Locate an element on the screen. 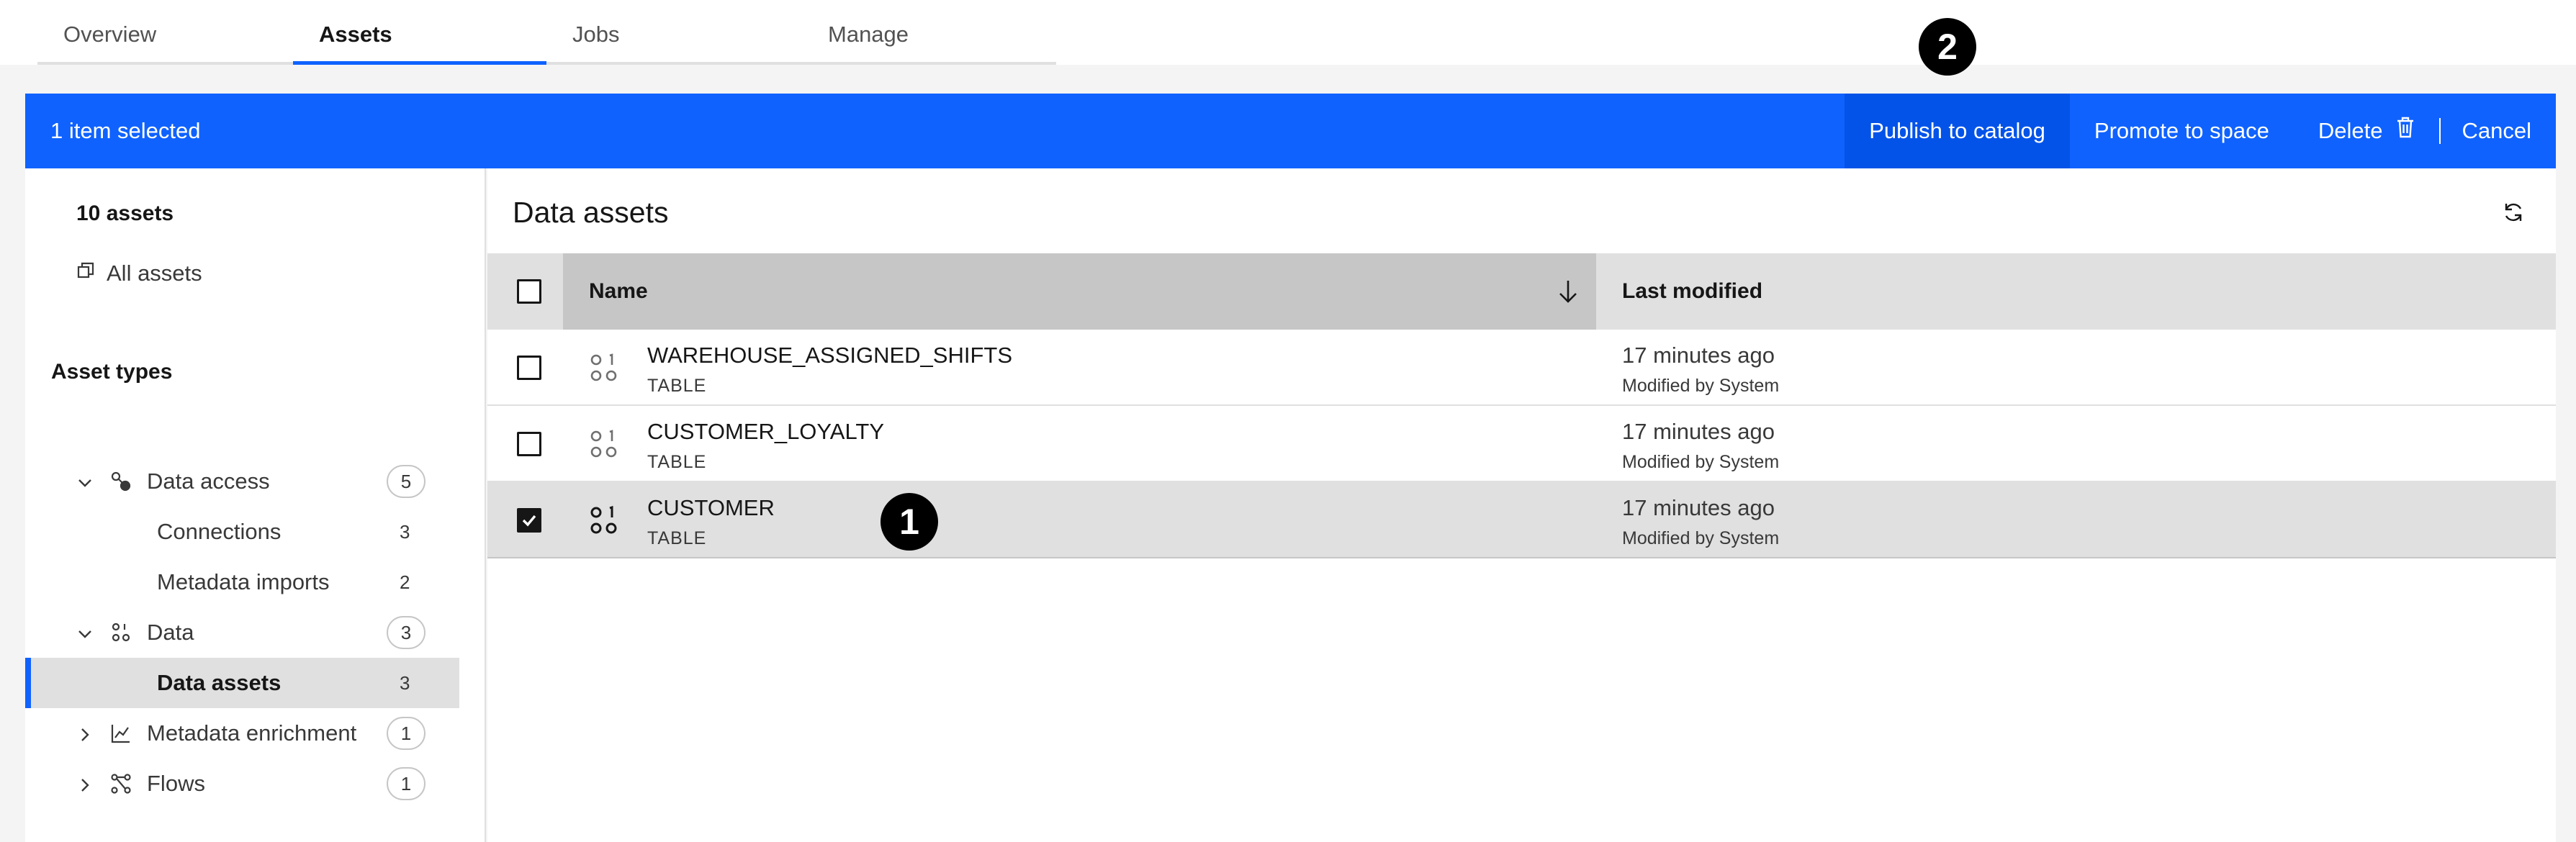 The image size is (2576, 842). count-badge: 5 is located at coordinates (406, 481).